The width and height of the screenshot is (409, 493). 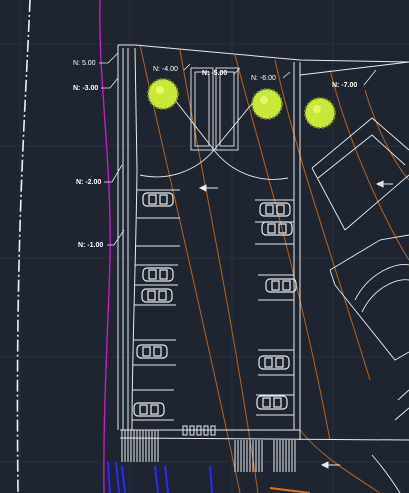 I want to click on elevation-label: N: -6.00, so click(x=263, y=78).